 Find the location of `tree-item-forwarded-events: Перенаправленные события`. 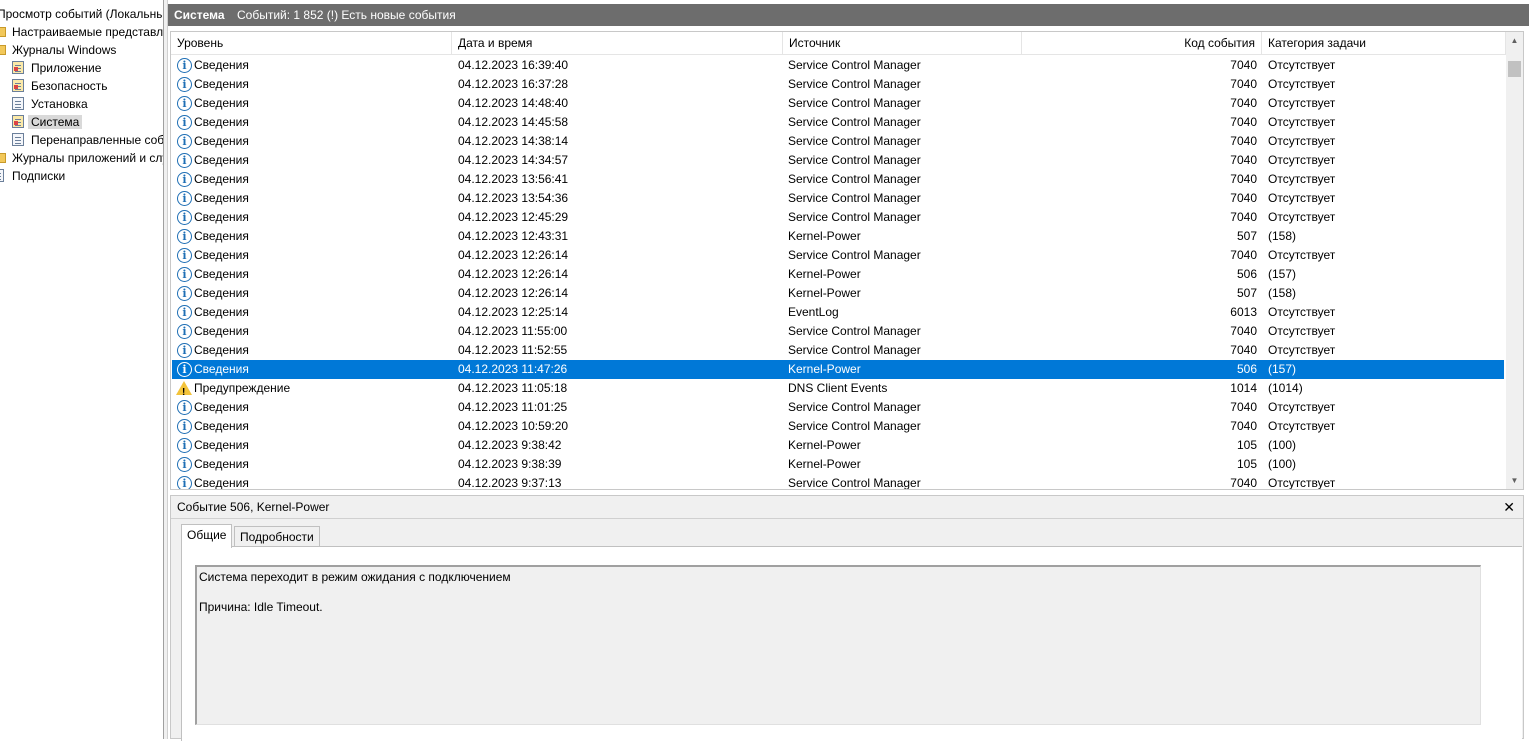

tree-item-forwarded-events: Перенаправленные события is located at coordinates (87, 140).